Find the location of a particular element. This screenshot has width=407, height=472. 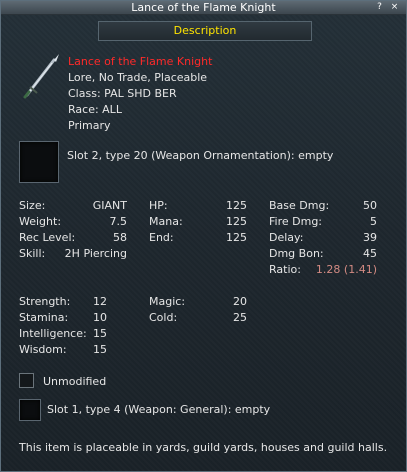

lance-icon is located at coordinates (42, 76).